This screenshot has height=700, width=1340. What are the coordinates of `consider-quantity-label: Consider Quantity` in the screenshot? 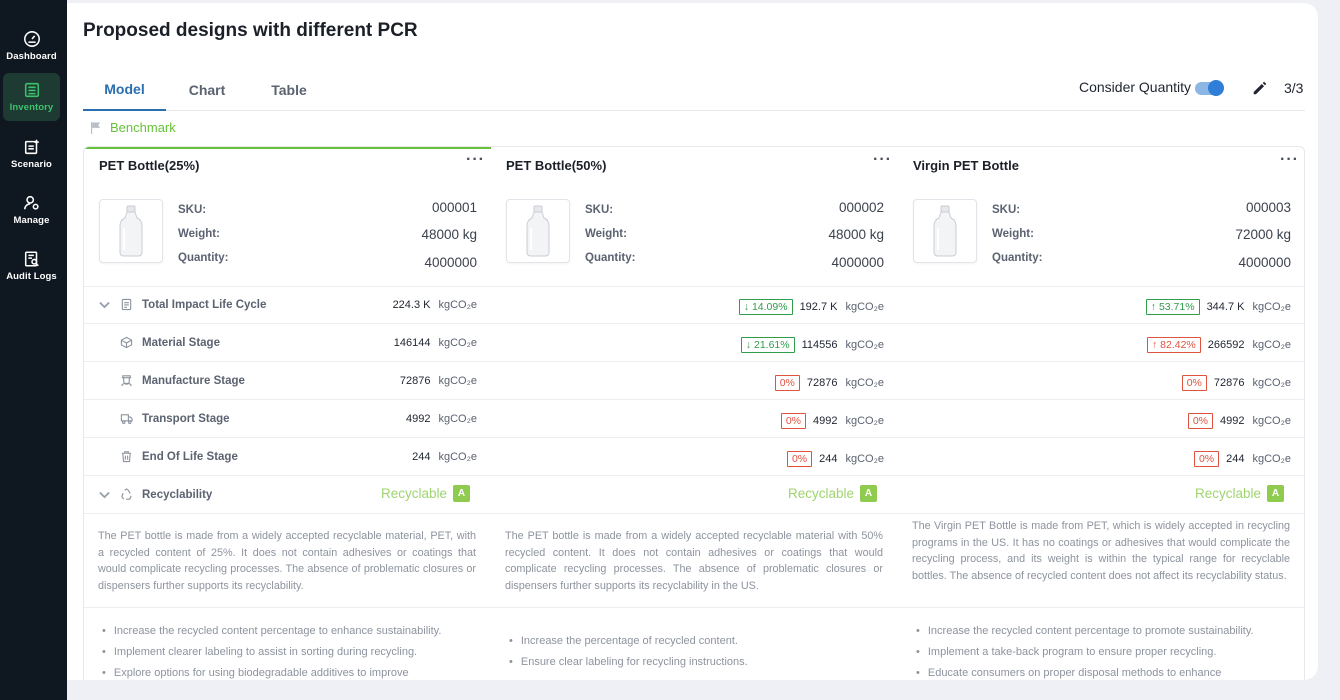 It's located at (1135, 87).